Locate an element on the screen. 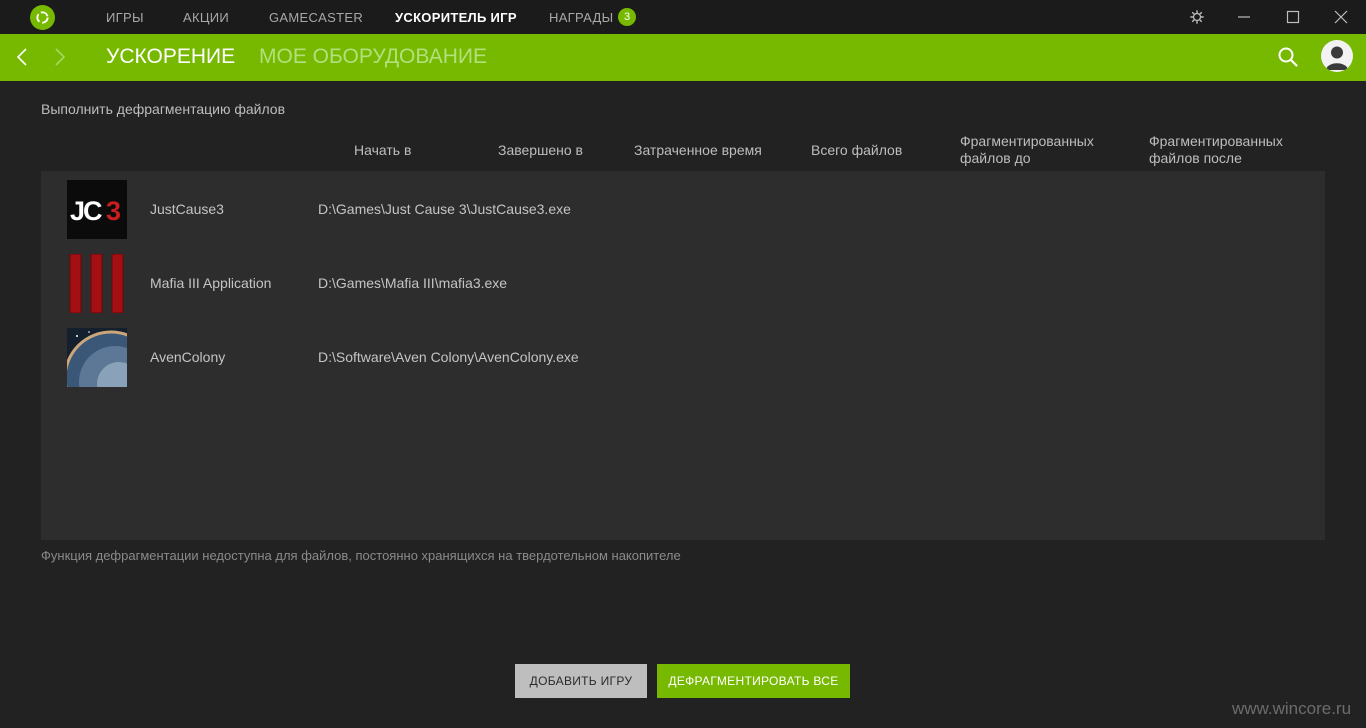  defragment-all-button: ДЕФРАГМЕНТИРОВАТЬ ВСЕ is located at coordinates (753, 681).